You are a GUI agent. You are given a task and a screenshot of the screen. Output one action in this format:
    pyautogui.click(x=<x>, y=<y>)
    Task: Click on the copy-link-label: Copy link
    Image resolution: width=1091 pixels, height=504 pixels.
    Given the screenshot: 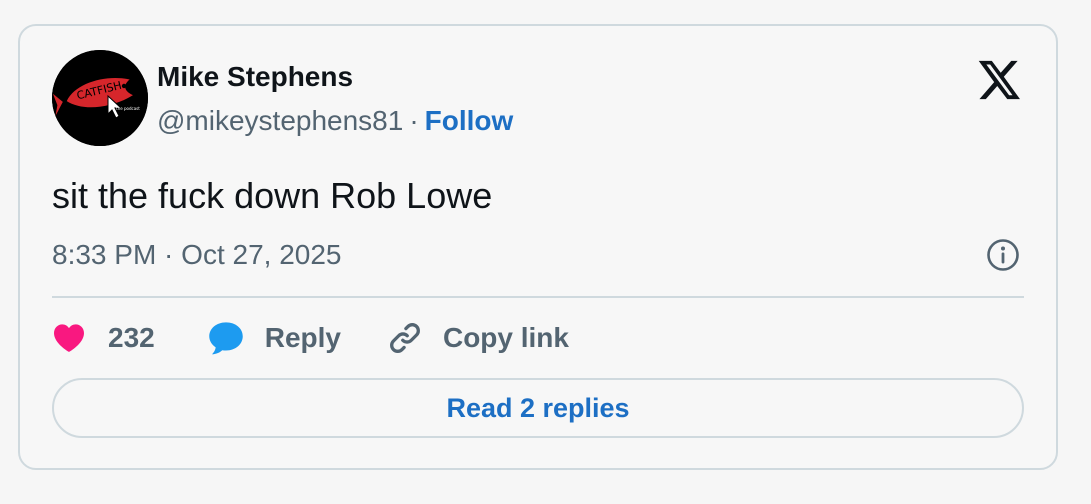 What is the action you would take?
    pyautogui.click(x=505, y=337)
    